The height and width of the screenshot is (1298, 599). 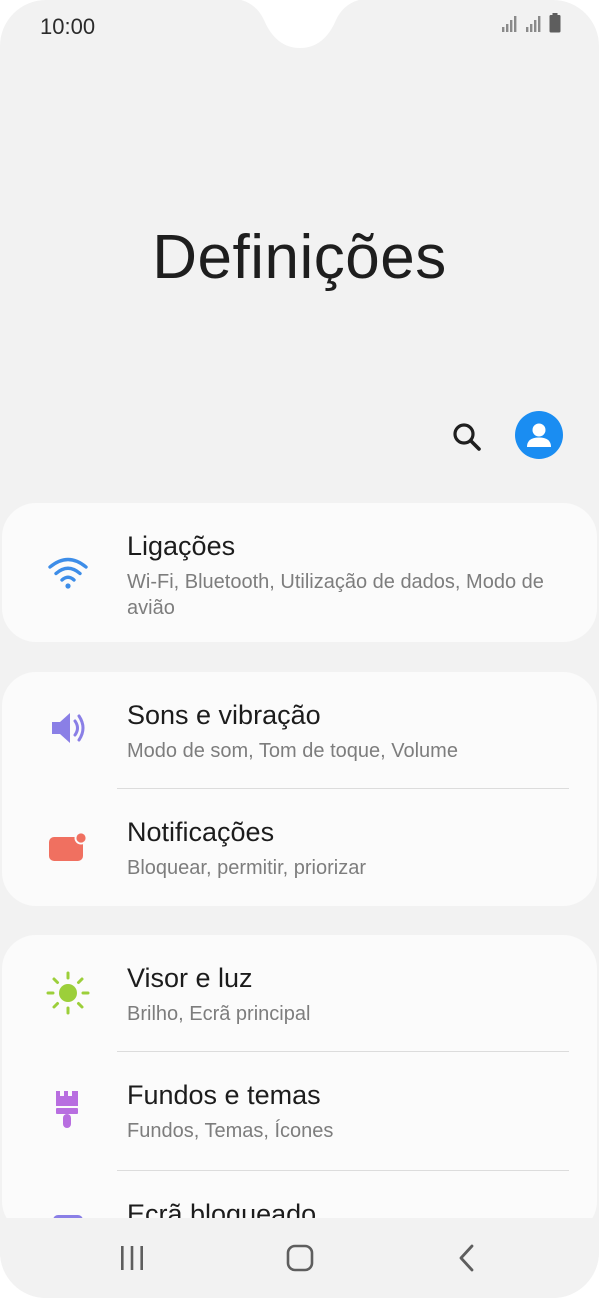 I want to click on status-icons, so click(x=531, y=25).